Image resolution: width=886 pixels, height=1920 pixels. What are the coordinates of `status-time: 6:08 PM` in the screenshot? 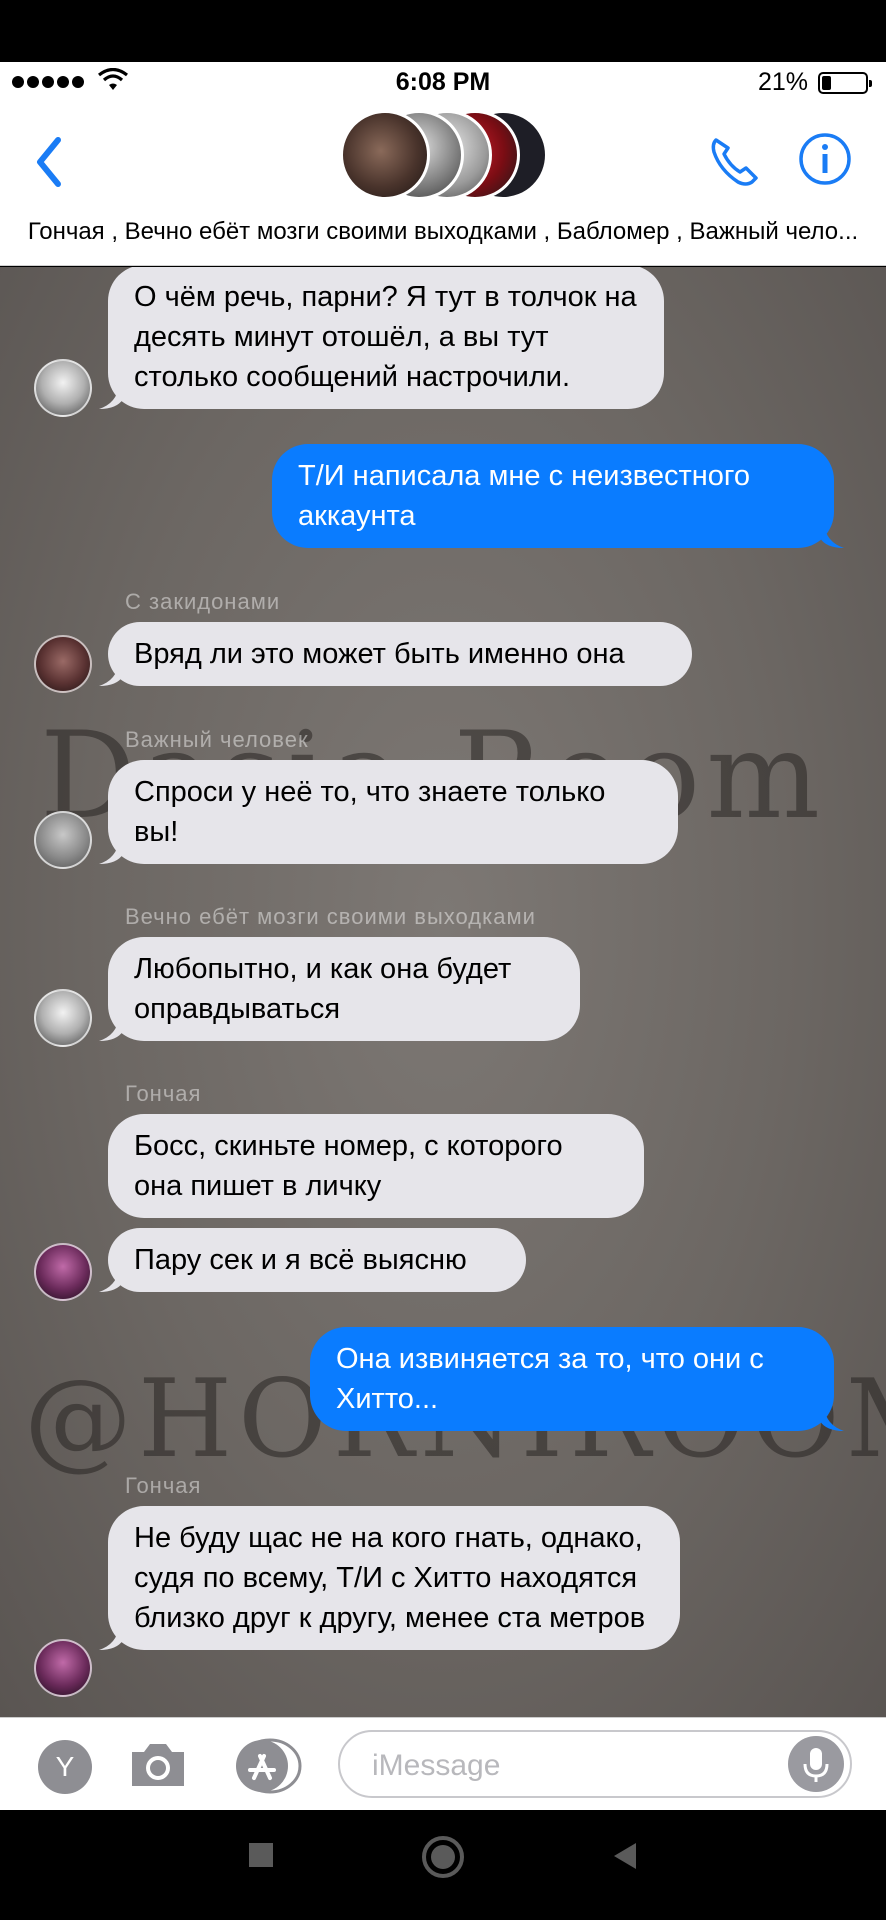 It's located at (443, 82).